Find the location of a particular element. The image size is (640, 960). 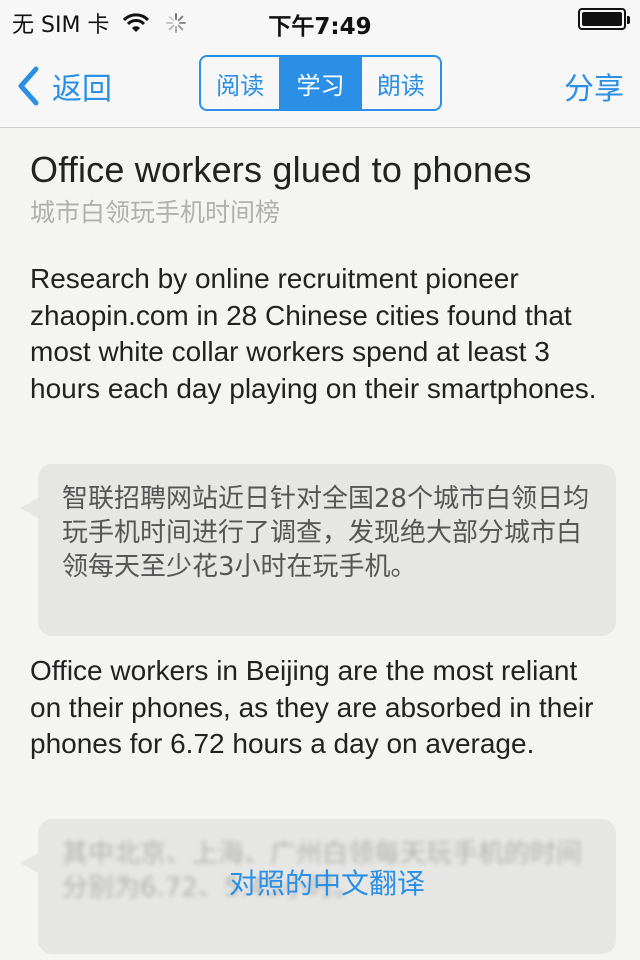

battery-icon is located at coordinates (604, 19).